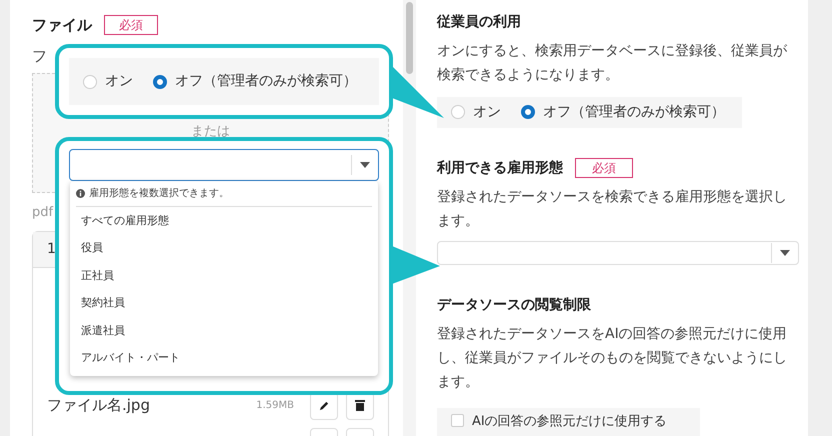  What do you see at coordinates (210, 132) in the screenshot?
I see `separator-text: または` at bounding box center [210, 132].